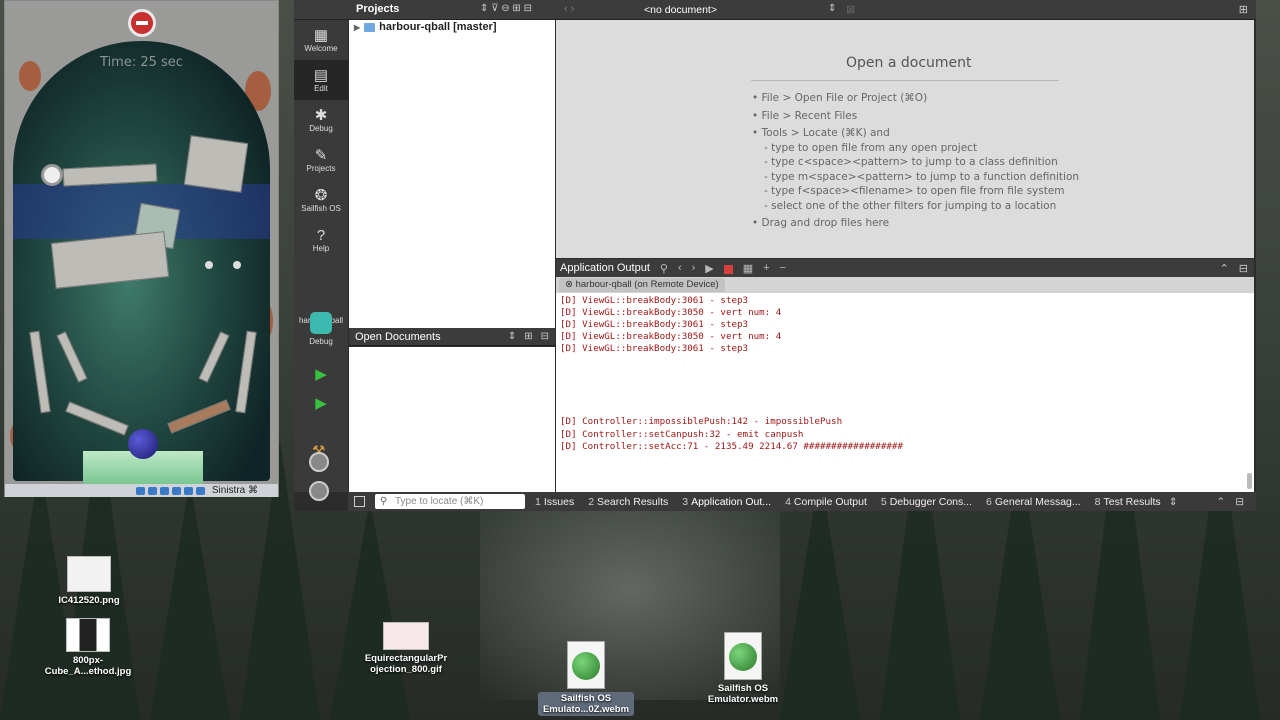 The width and height of the screenshot is (1280, 720). What do you see at coordinates (452, 173) in the screenshot?
I see `projects-tree: ▶ harbour-qball [master]` at bounding box center [452, 173].